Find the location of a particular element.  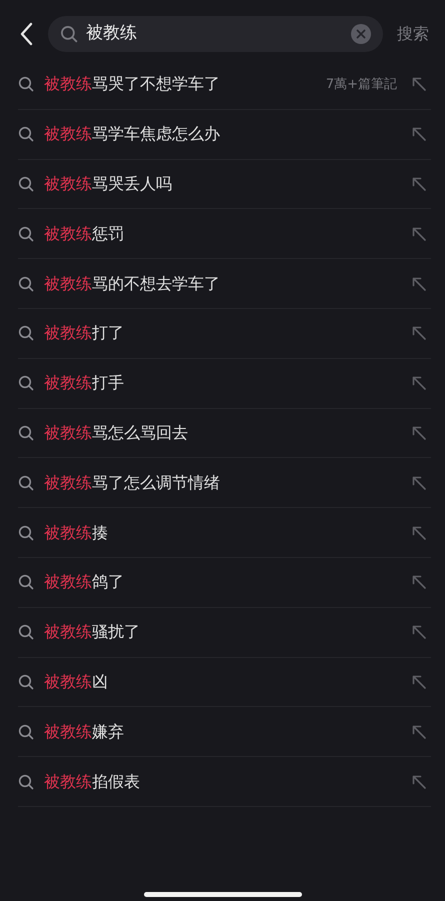

suggestion-text: 被教练骂的不想去学车了 is located at coordinates (222, 284).